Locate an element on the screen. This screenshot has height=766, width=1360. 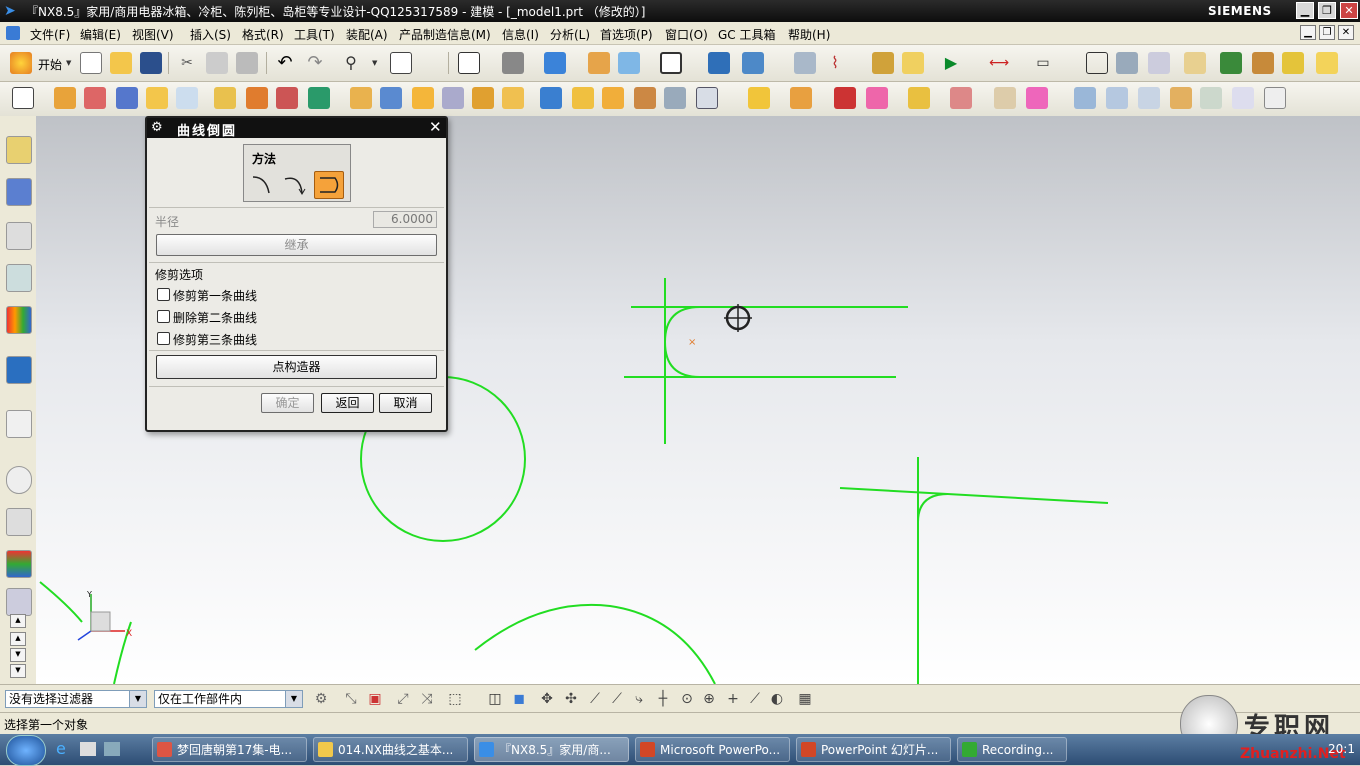
back-button: 返回 is located at coordinates (347, 403).